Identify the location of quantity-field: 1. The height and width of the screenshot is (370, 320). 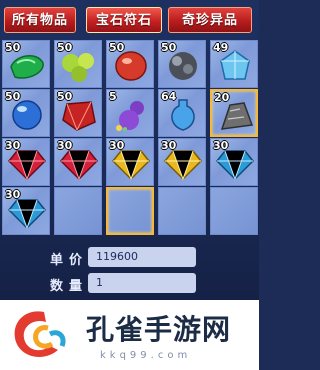
(142, 283).